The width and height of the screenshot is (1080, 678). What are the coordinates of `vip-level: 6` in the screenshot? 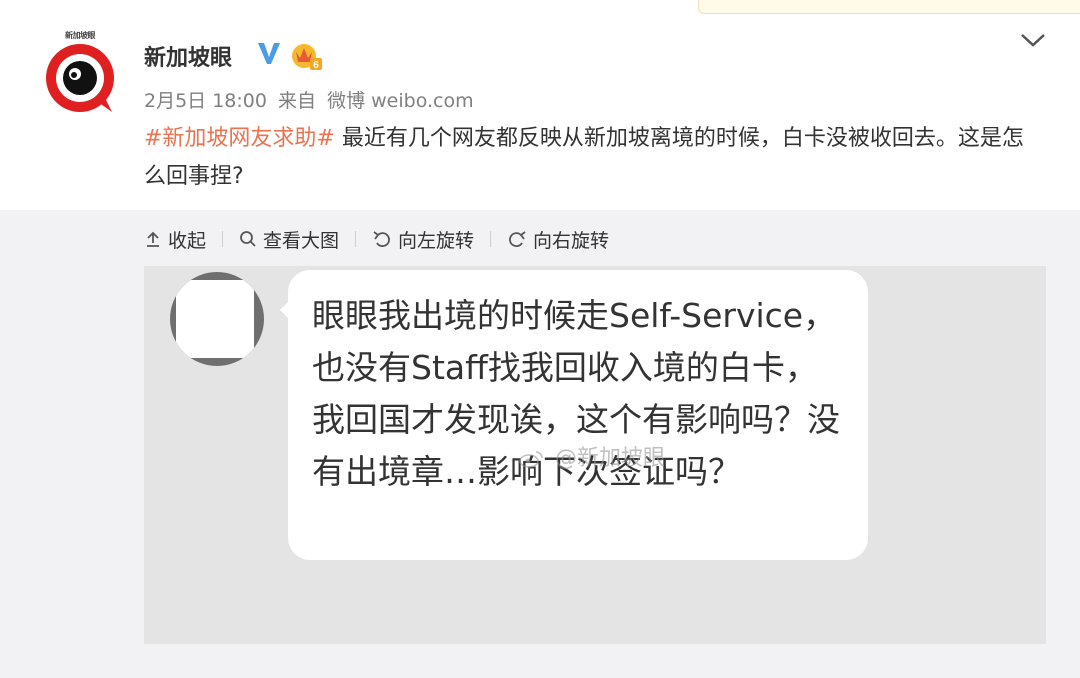 It's located at (316, 65).